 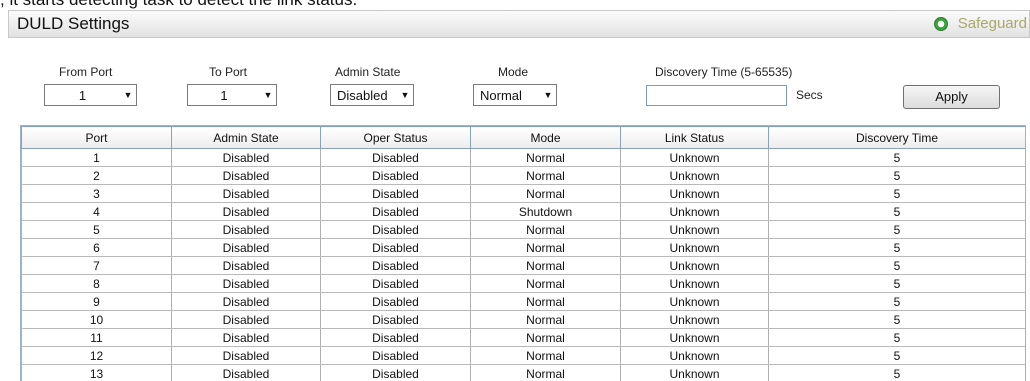 I want to click on from-port-label: From Port, so click(x=86, y=72).